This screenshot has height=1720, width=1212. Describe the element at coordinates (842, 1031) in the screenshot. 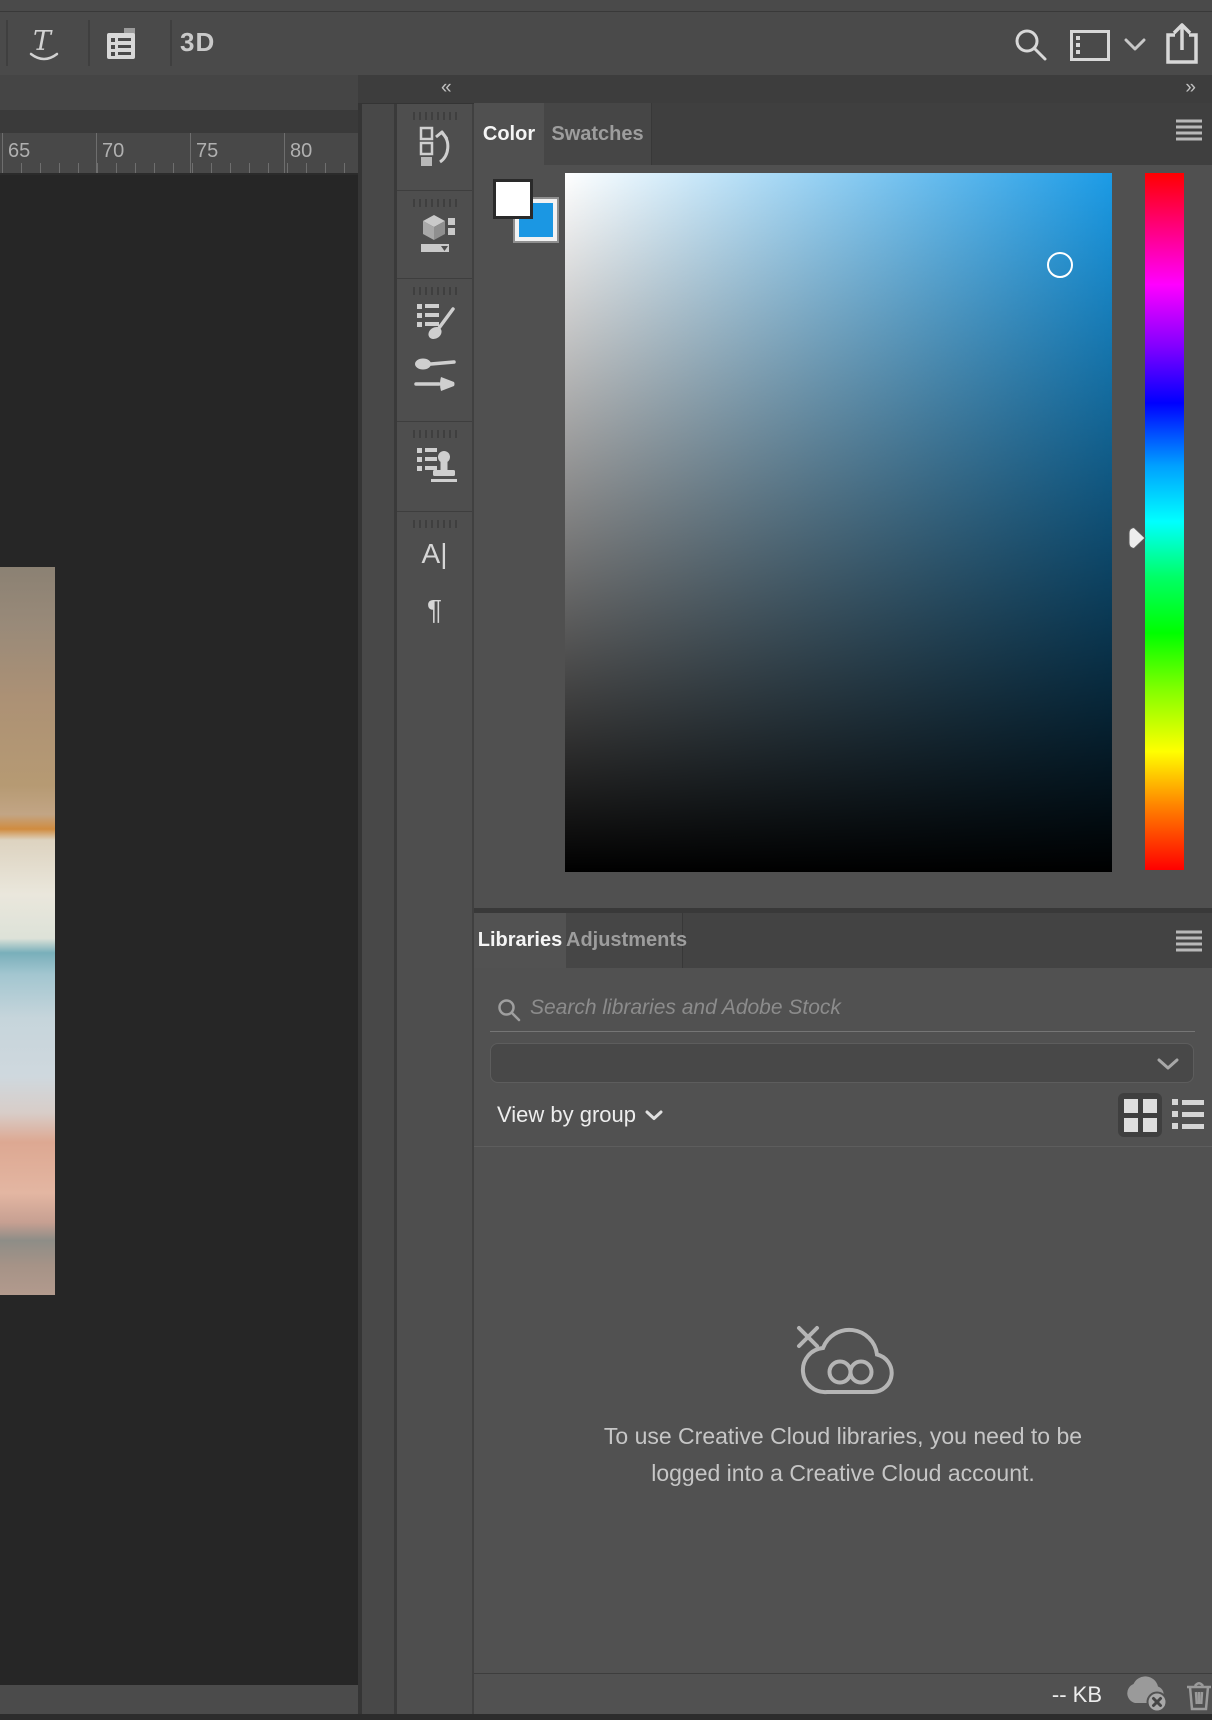

I see `search-underline` at that location.